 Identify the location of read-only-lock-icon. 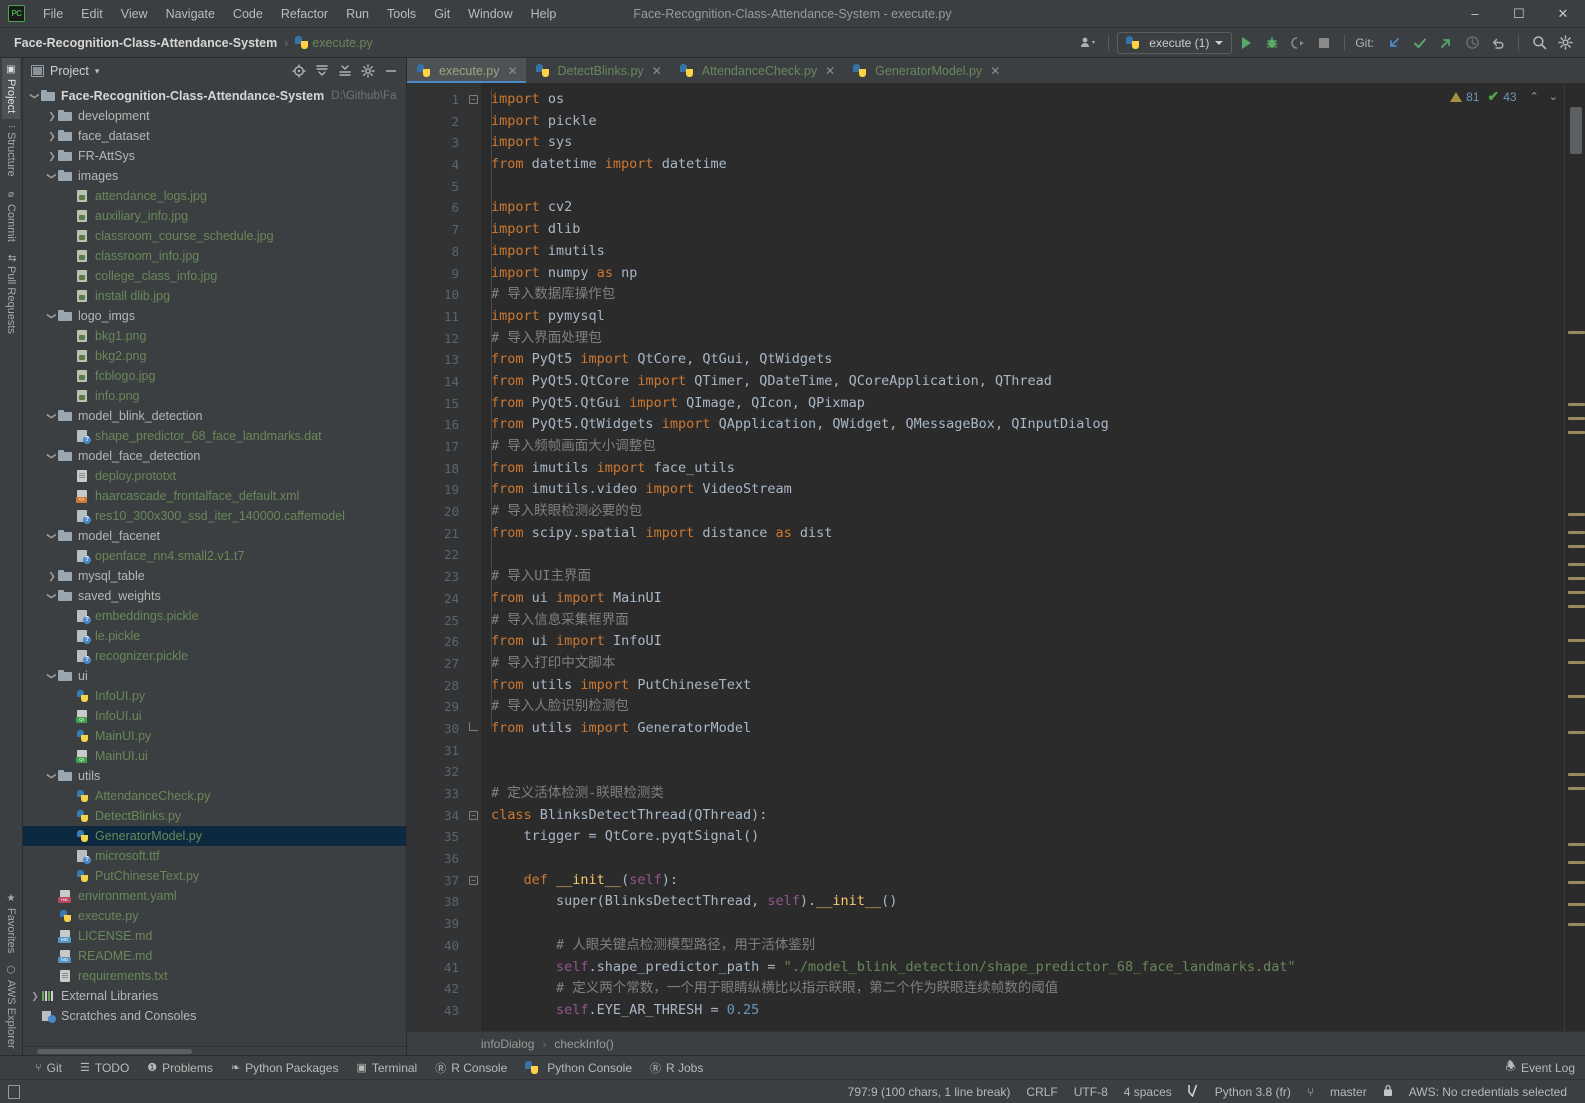
(1388, 1092).